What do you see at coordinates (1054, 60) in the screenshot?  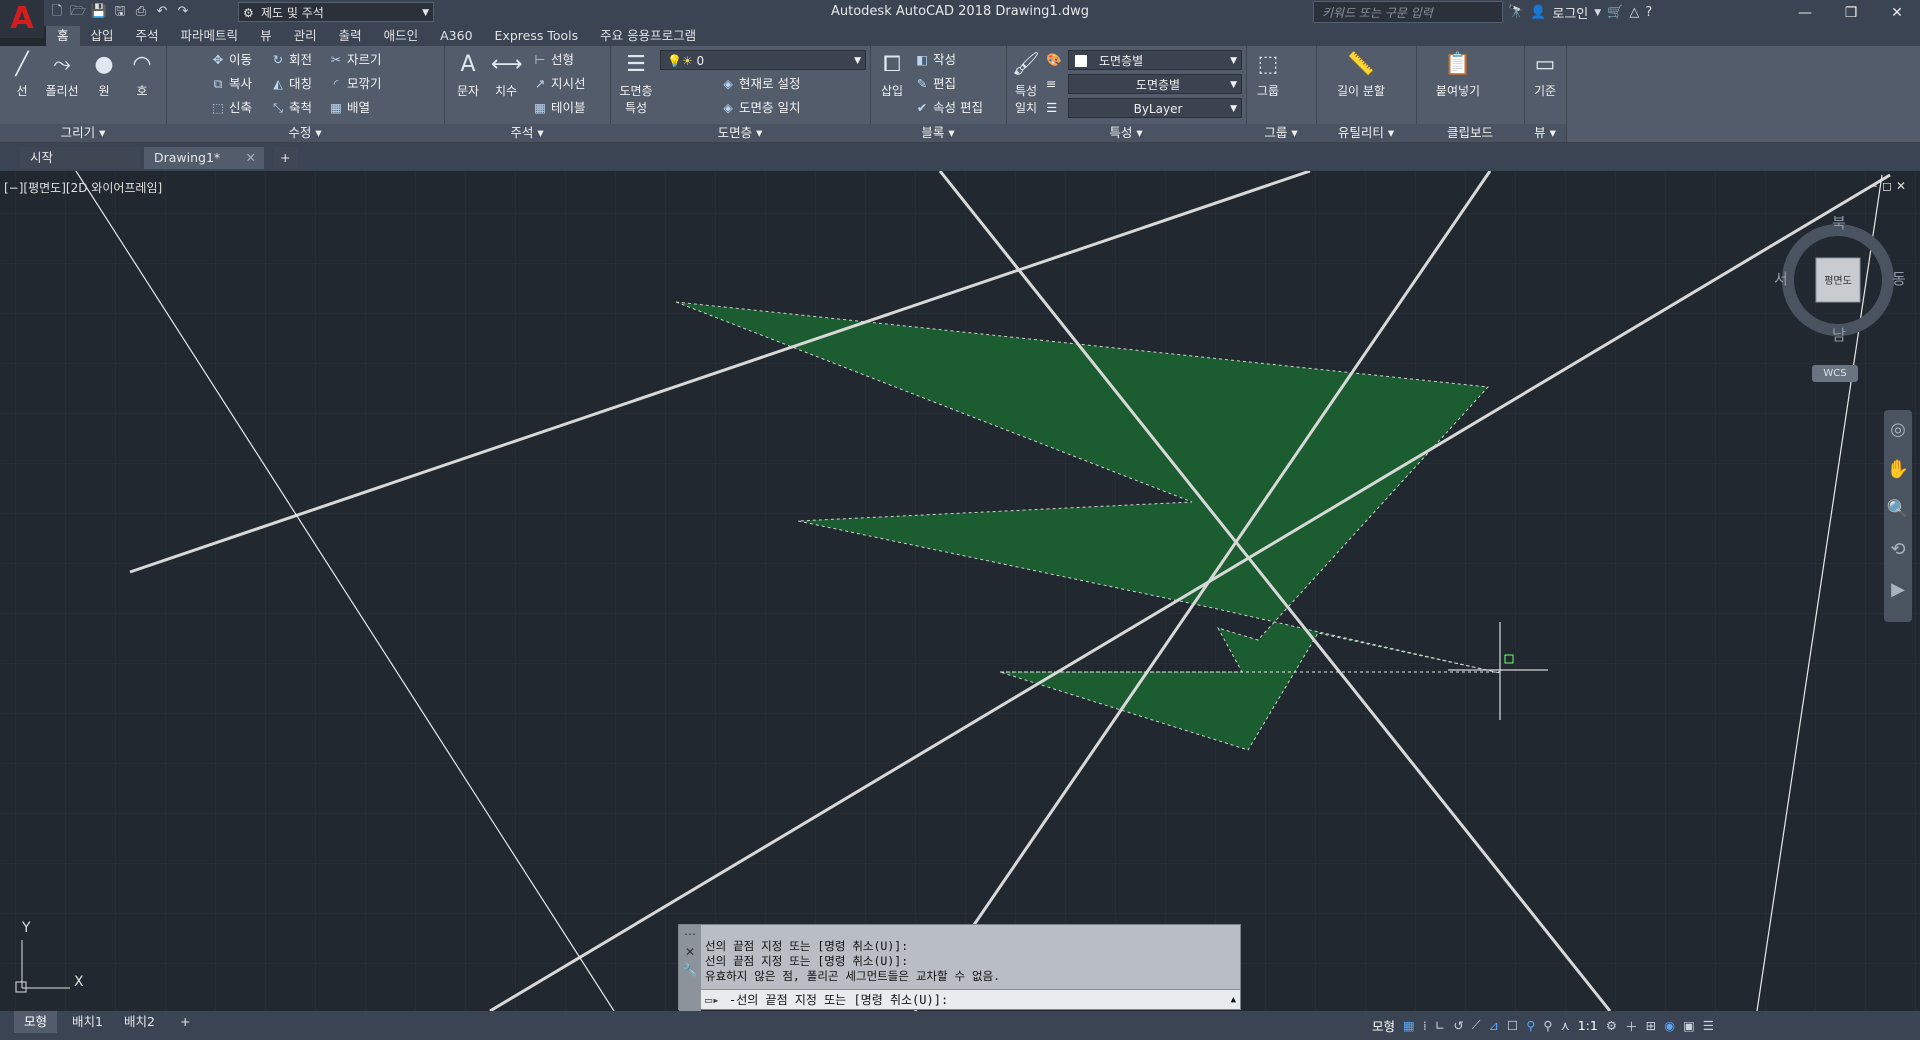 I see `color-wheel-icon: 🎨` at bounding box center [1054, 60].